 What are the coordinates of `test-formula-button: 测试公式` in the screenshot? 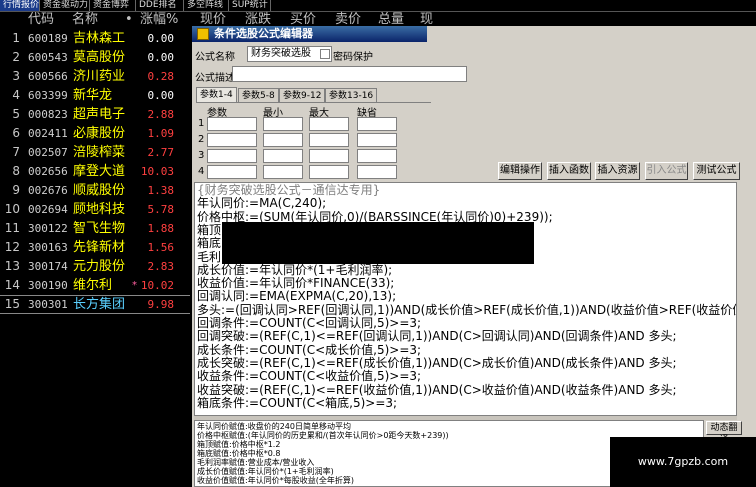 It's located at (716, 171).